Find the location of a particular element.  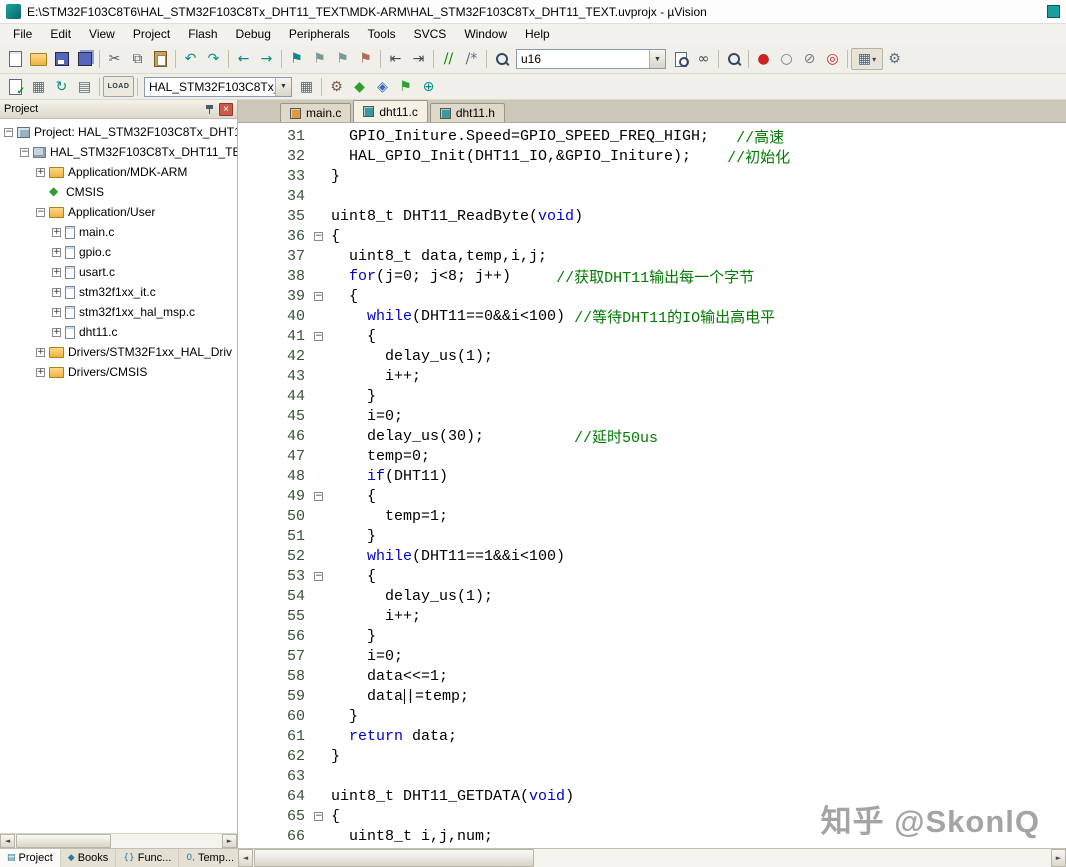

code-line: 57 i=0; is located at coordinates (652, 656).